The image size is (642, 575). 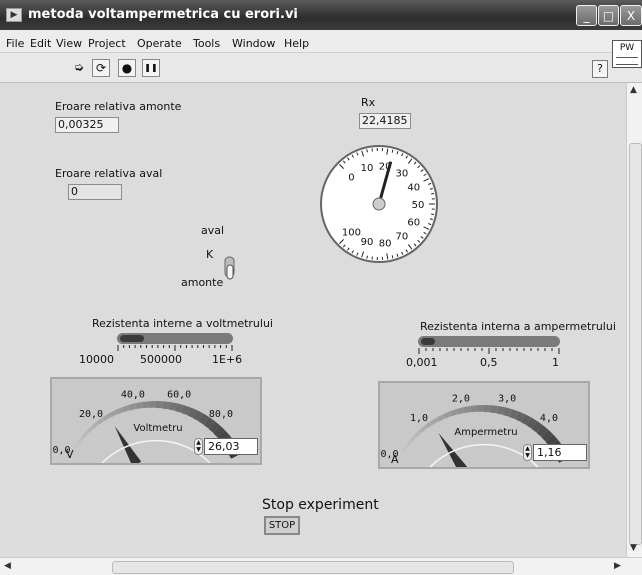 What do you see at coordinates (91, 414) in the screenshot?
I see `voltmetru-tick-label: 20,0` at bounding box center [91, 414].